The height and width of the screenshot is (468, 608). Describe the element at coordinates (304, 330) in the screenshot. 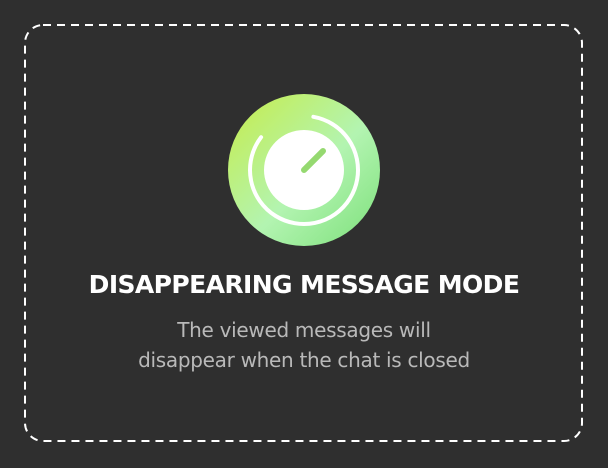

I see `description-line-1: The viewed messages will` at that location.